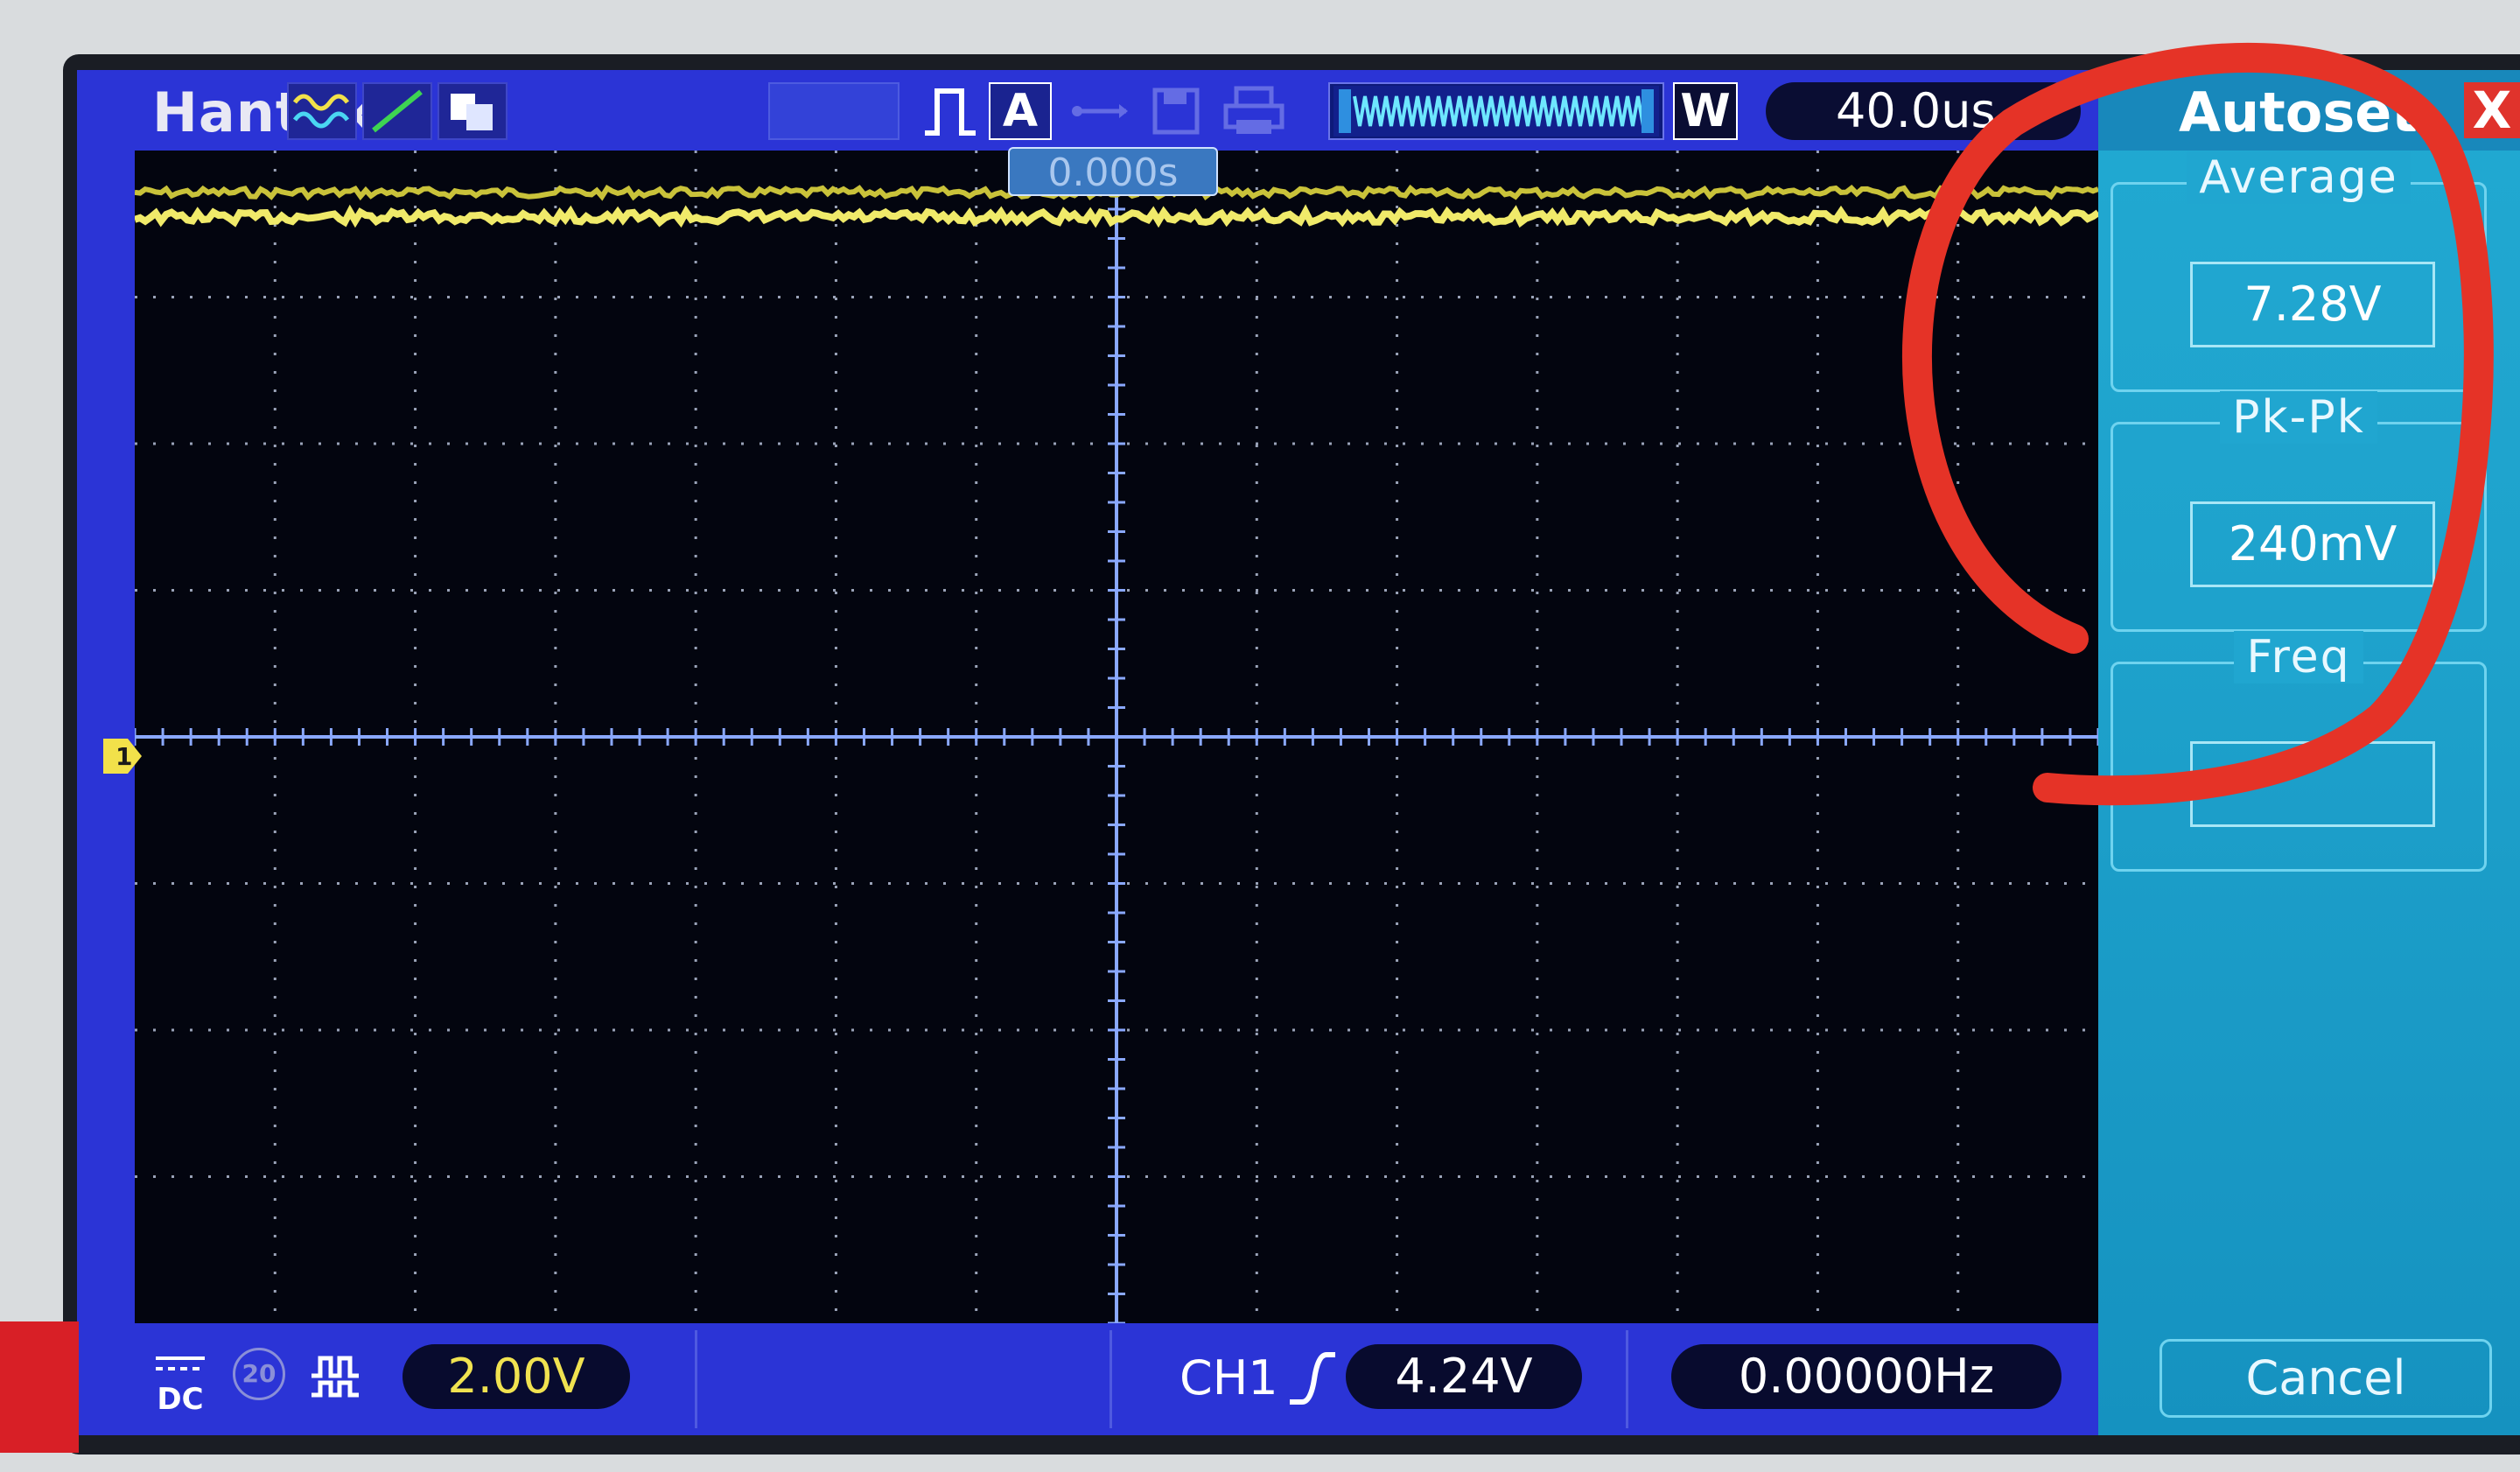 Image resolution: width=2520 pixels, height=1472 pixels. I want to click on frequency-counter-readout: 0.00000Hz, so click(1866, 1376).